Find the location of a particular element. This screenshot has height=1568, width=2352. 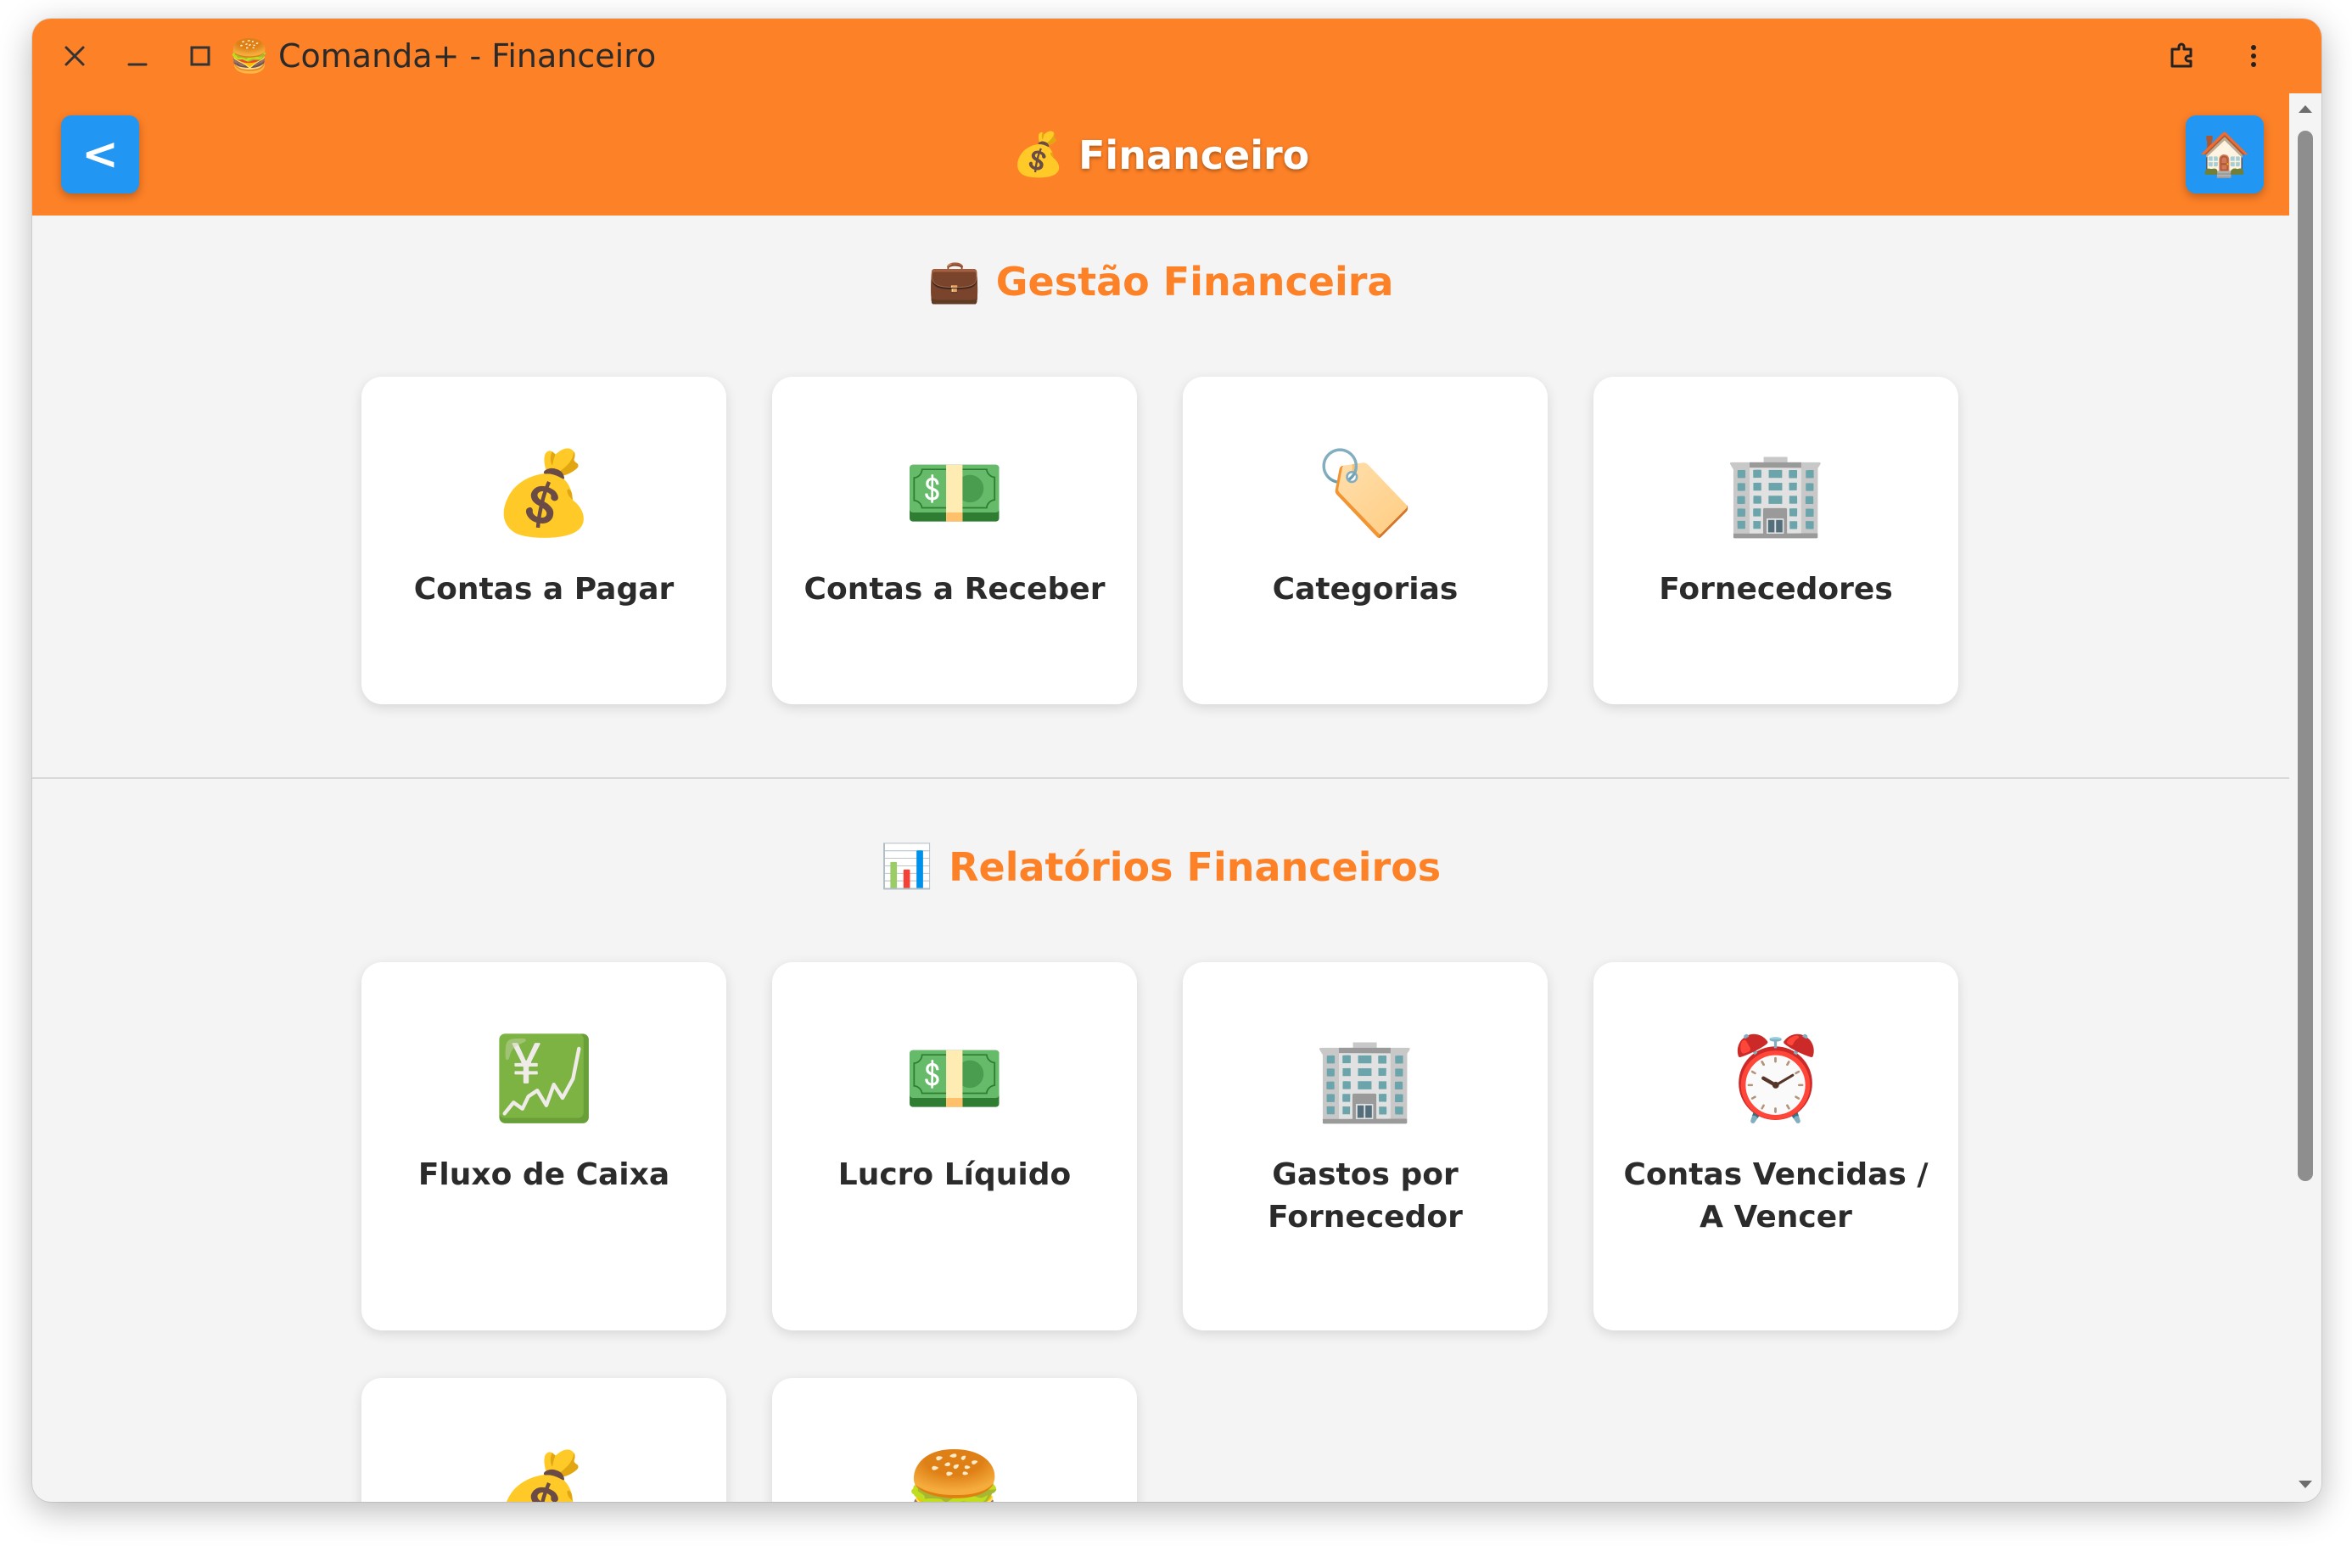

card-label: Categorias is located at coordinates (1365, 589).